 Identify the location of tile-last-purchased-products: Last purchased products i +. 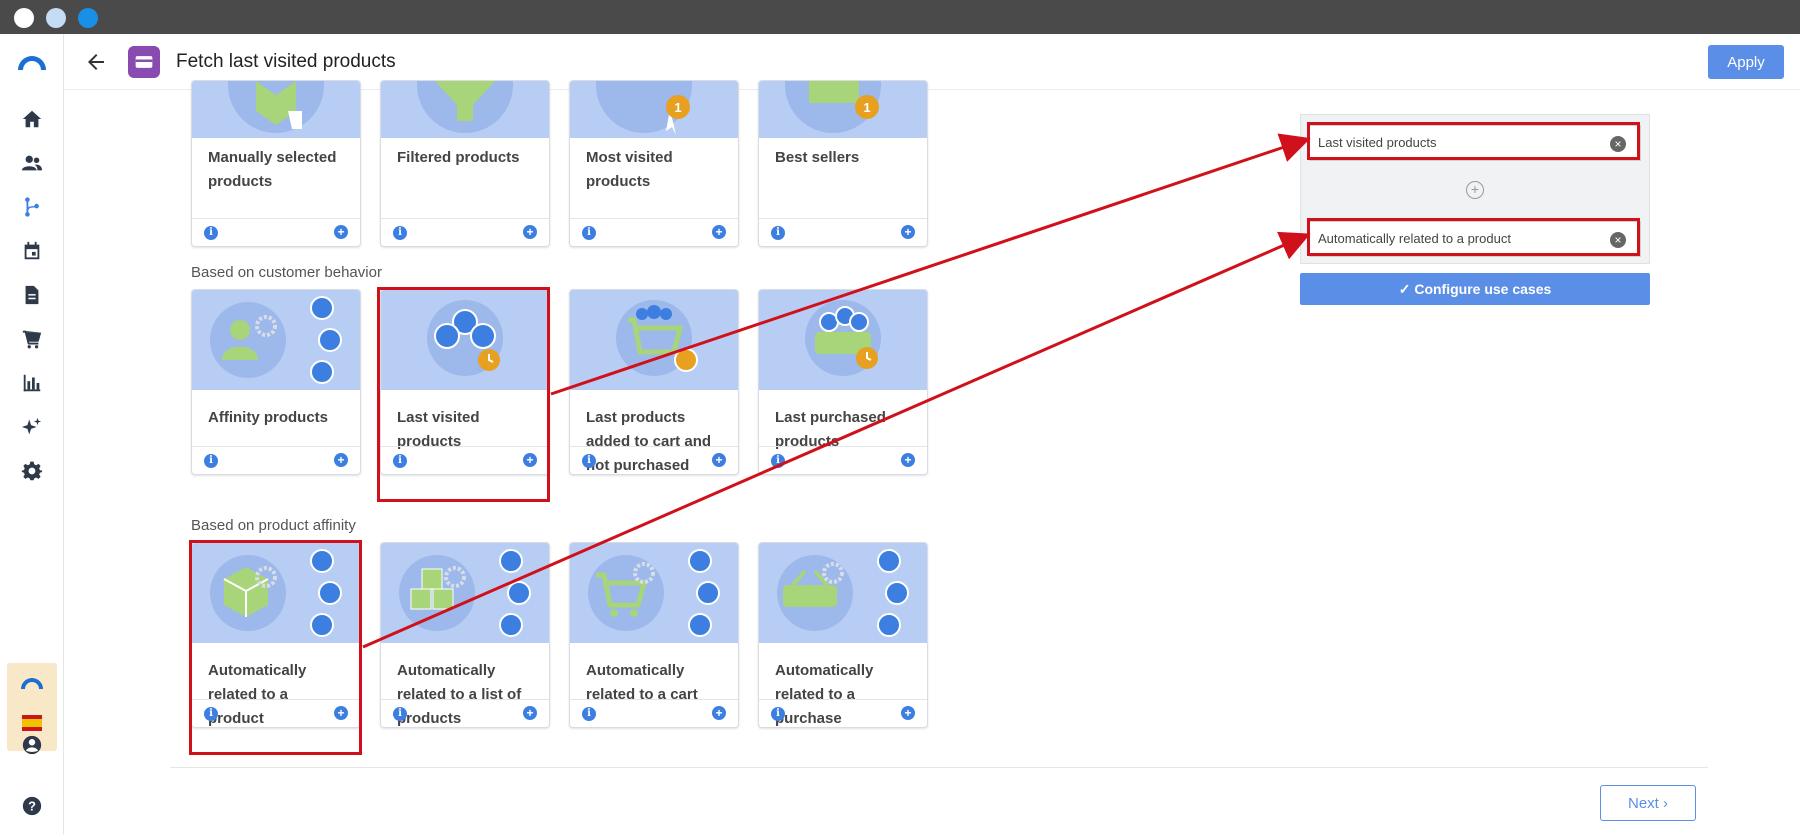
(843, 382).